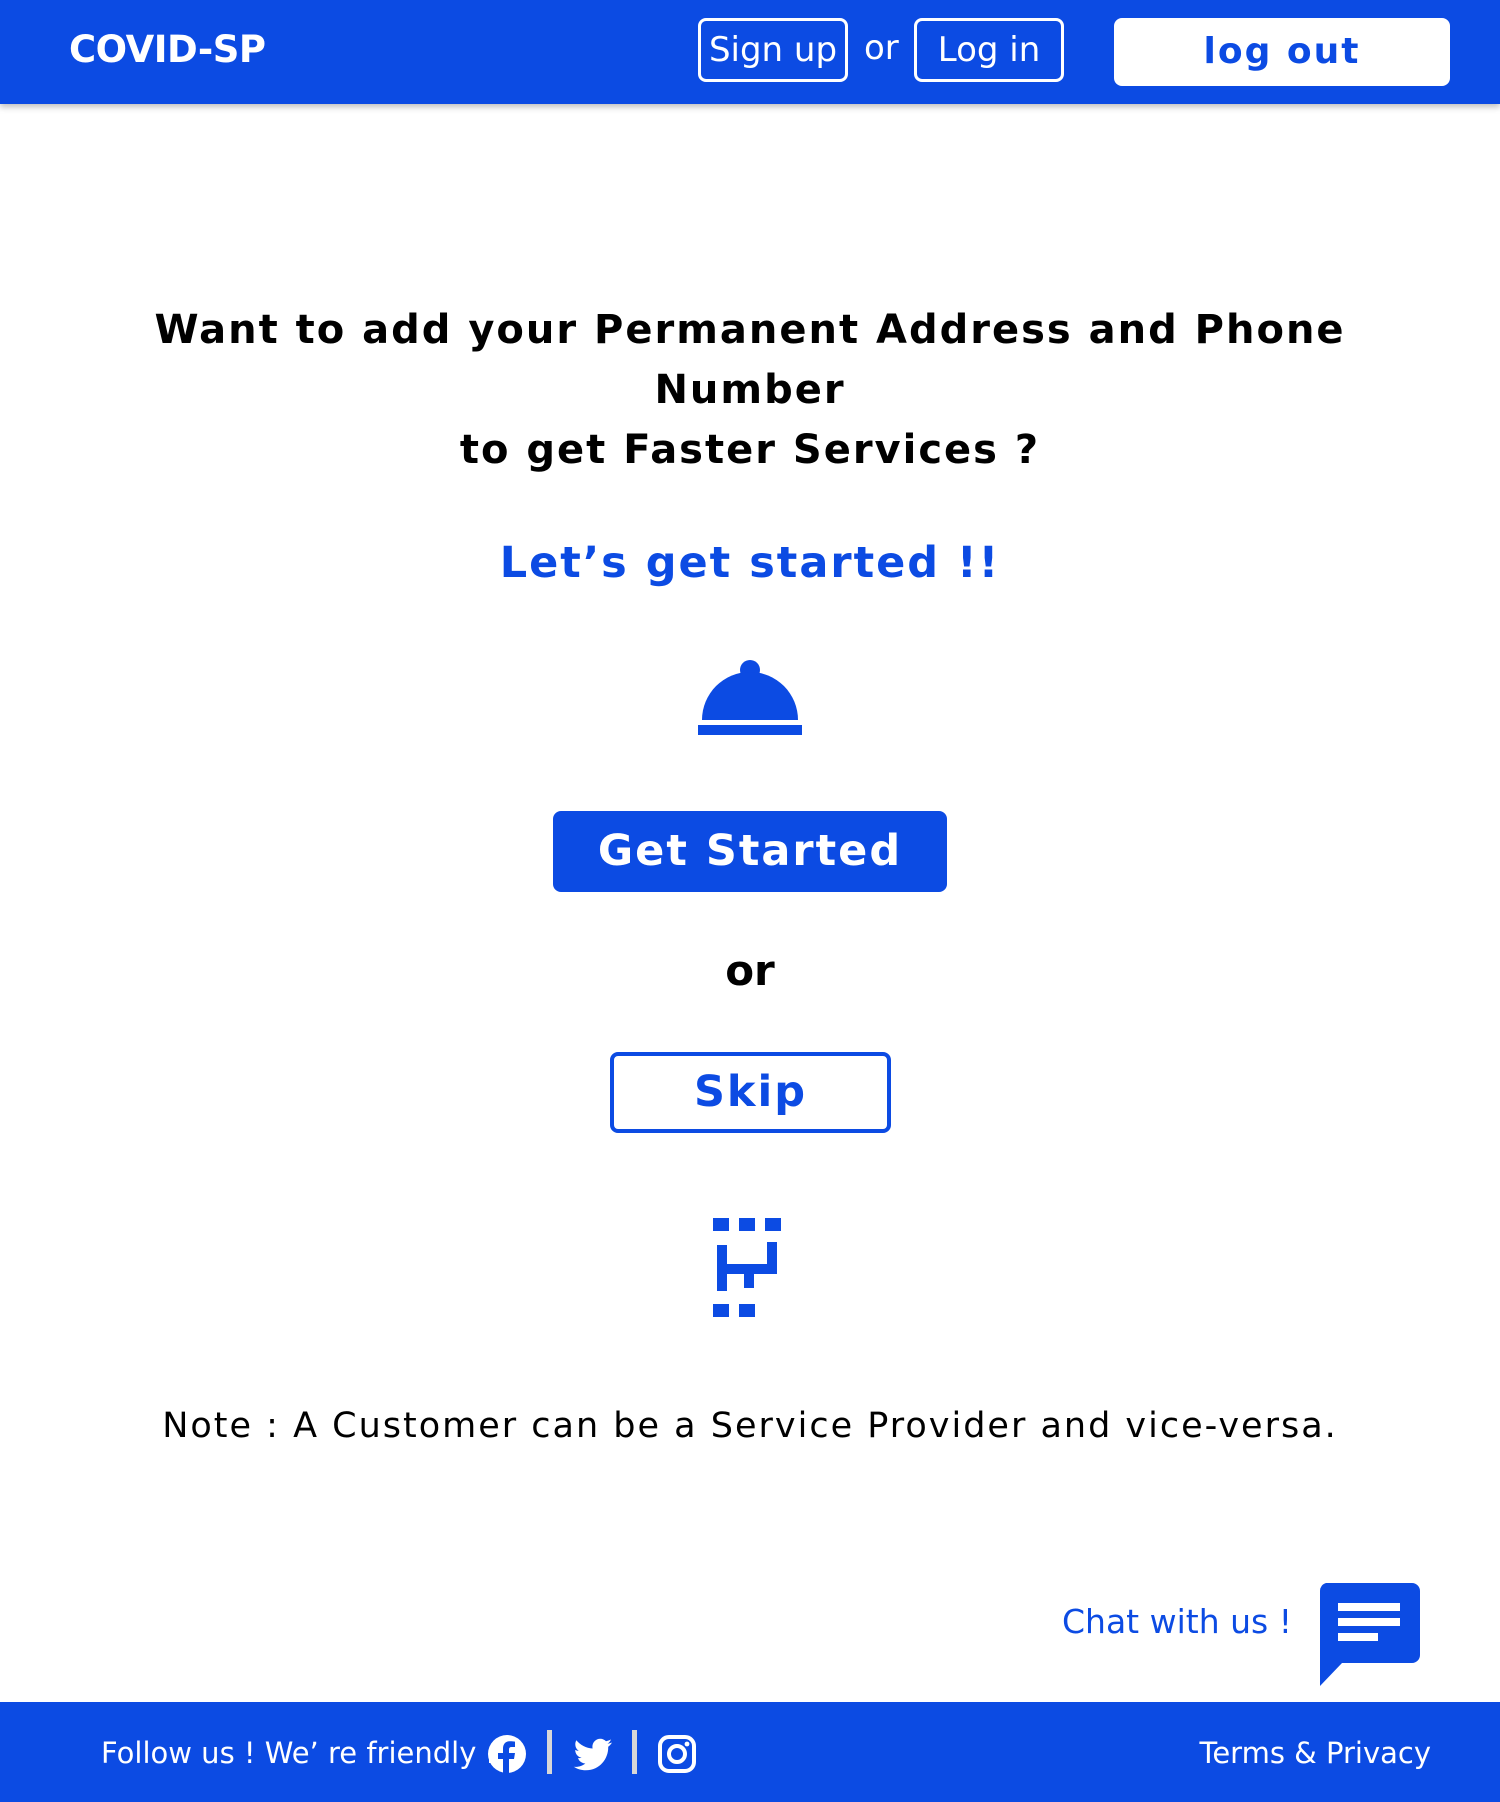 The image size is (1500, 1802). I want to click on logout-button: log out, so click(1282, 52).